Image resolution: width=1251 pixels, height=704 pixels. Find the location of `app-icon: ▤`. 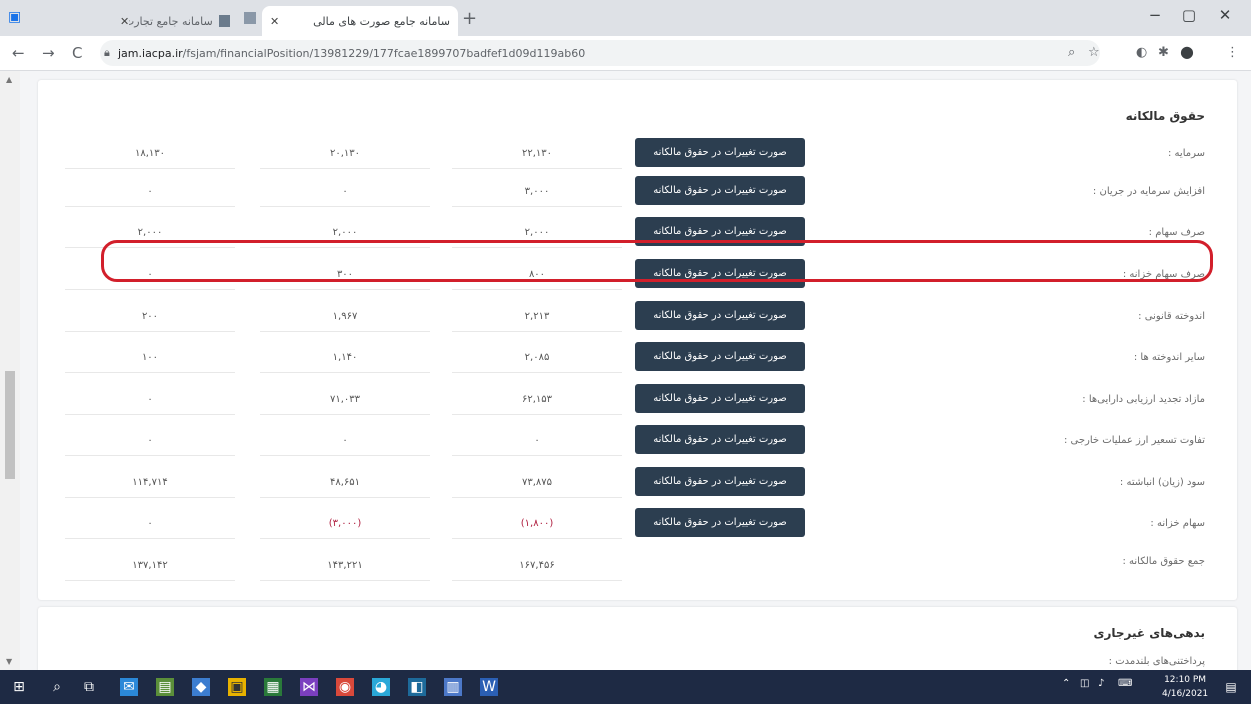

app-icon: ▤ is located at coordinates (165, 687).